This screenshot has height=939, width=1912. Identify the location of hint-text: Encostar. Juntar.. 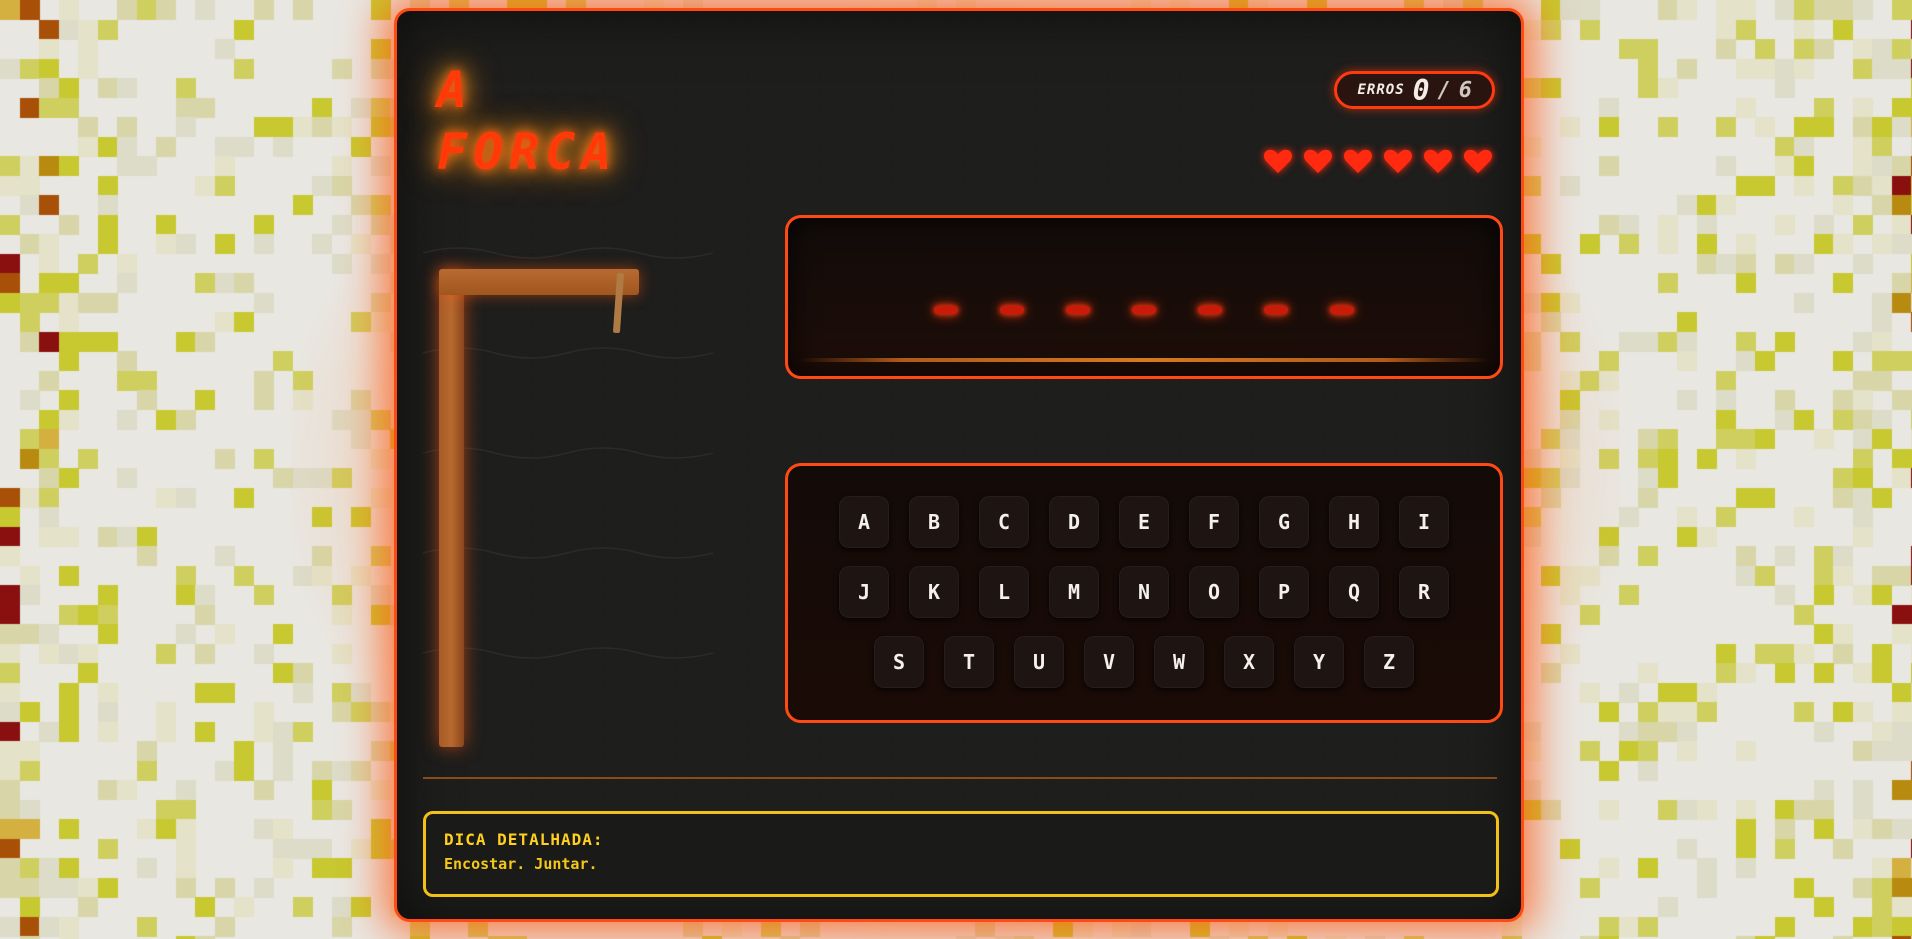
(521, 864).